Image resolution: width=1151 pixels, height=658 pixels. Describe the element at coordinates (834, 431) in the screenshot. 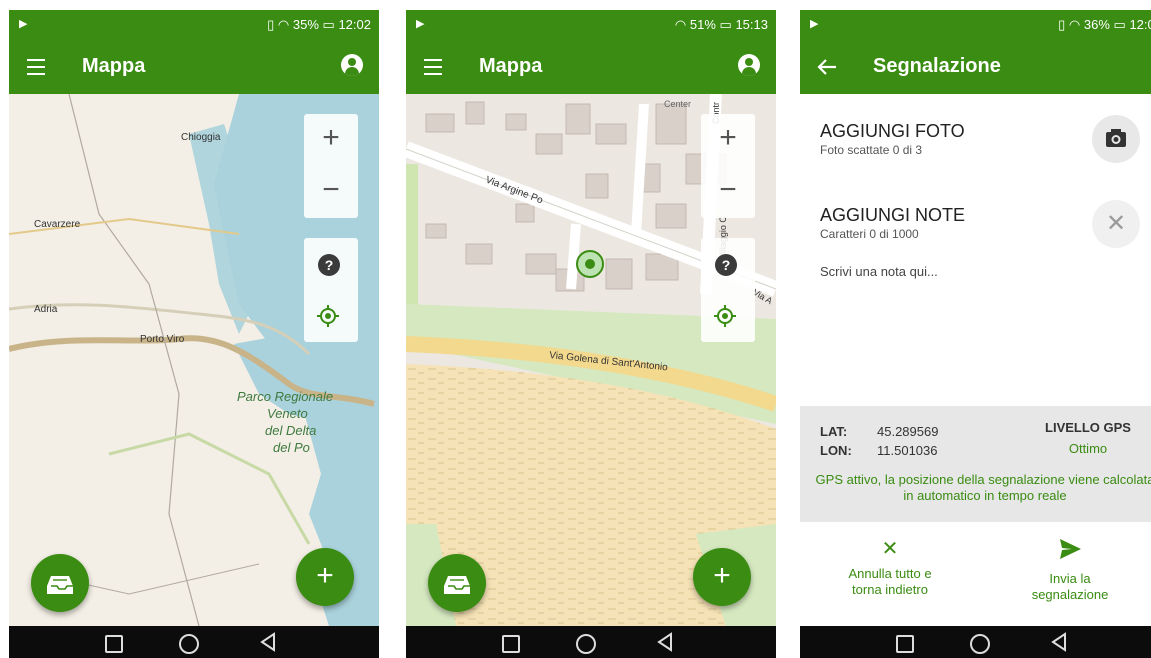

I see `latitude-label: LAT:` at that location.